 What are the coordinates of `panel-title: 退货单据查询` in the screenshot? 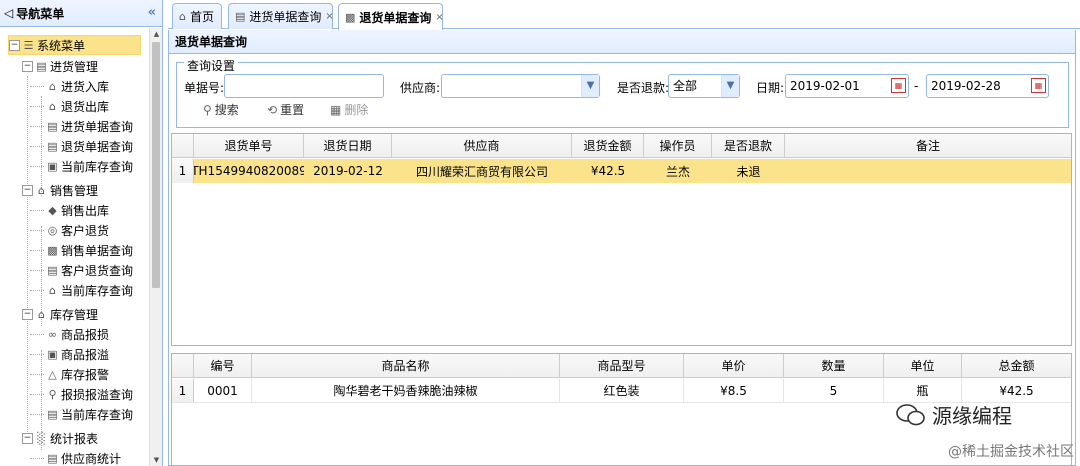 It's located at (622, 42).